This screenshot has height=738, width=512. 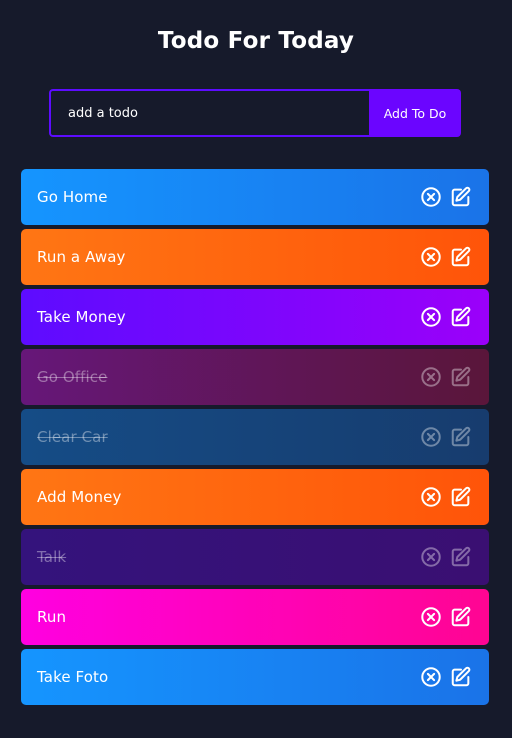 I want to click on todo-item: Go Office, so click(x=255, y=377).